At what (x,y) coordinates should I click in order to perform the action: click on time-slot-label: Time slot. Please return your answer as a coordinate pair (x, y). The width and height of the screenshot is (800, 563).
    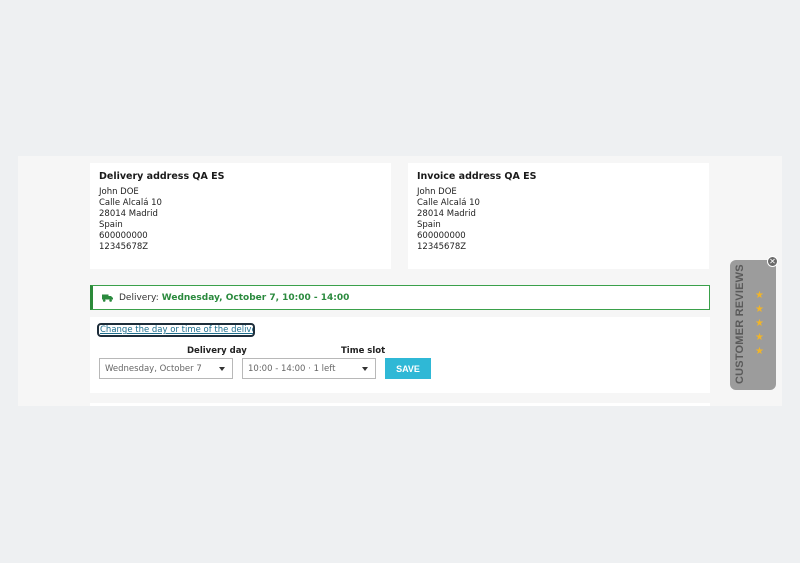
    Looking at the image, I should click on (363, 351).